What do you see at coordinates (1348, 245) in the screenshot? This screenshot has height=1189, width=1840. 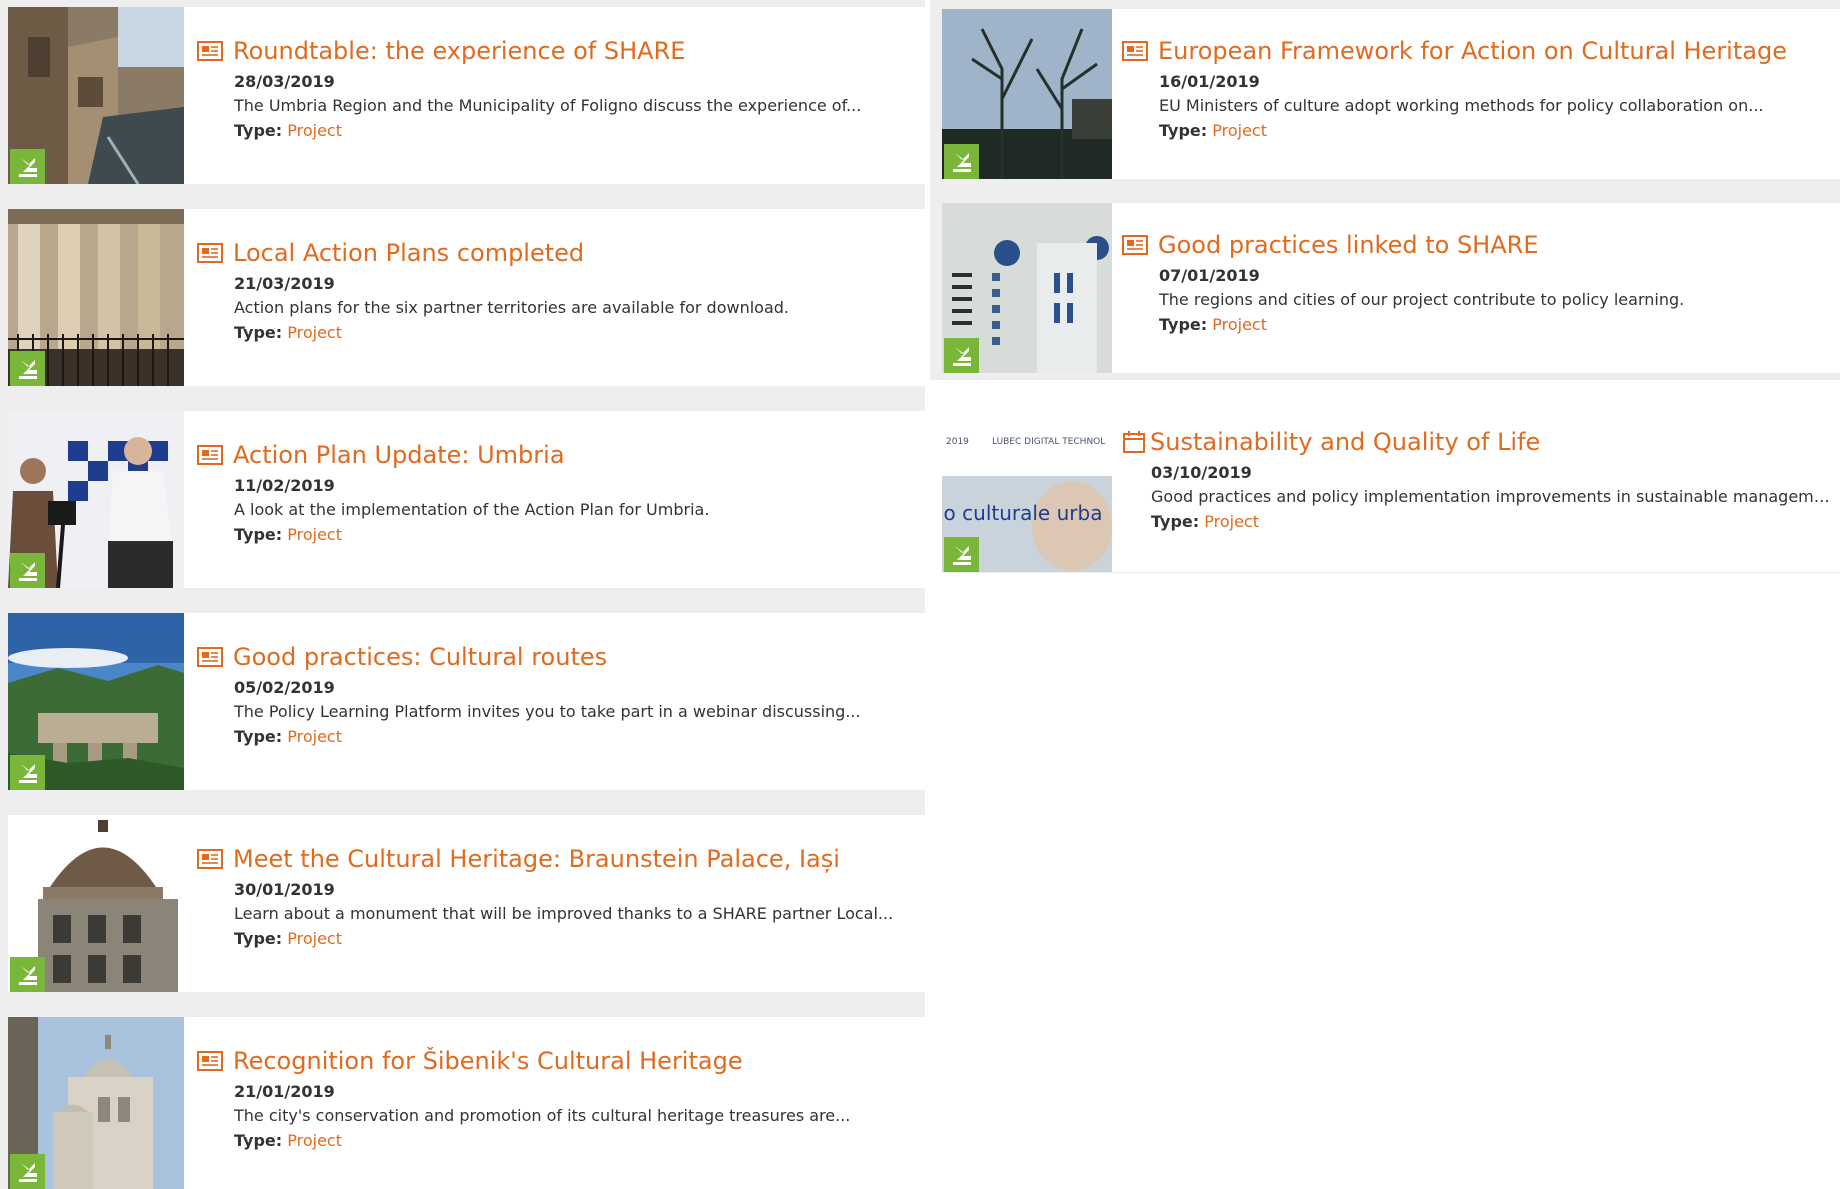 I see `news-title-link: Good practices linked to SHARE` at bounding box center [1348, 245].